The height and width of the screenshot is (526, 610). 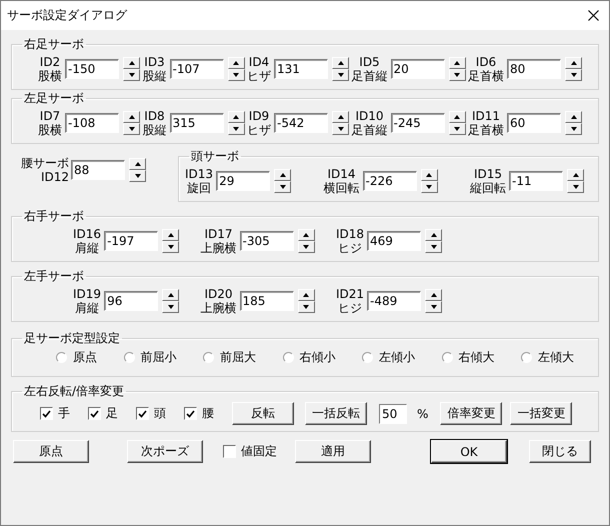 What do you see at coordinates (534, 69) in the screenshot?
I see `value-field: 80` at bounding box center [534, 69].